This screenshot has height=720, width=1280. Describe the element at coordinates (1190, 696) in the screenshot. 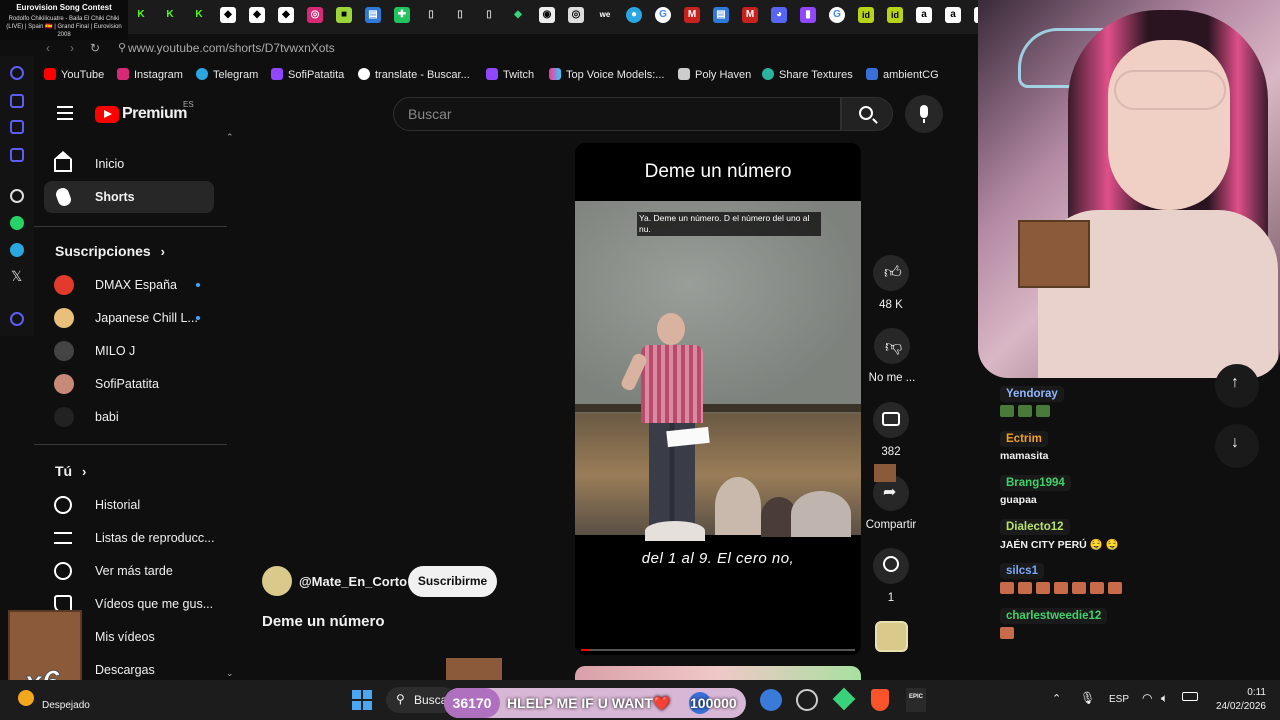

I see `battery-icon` at that location.